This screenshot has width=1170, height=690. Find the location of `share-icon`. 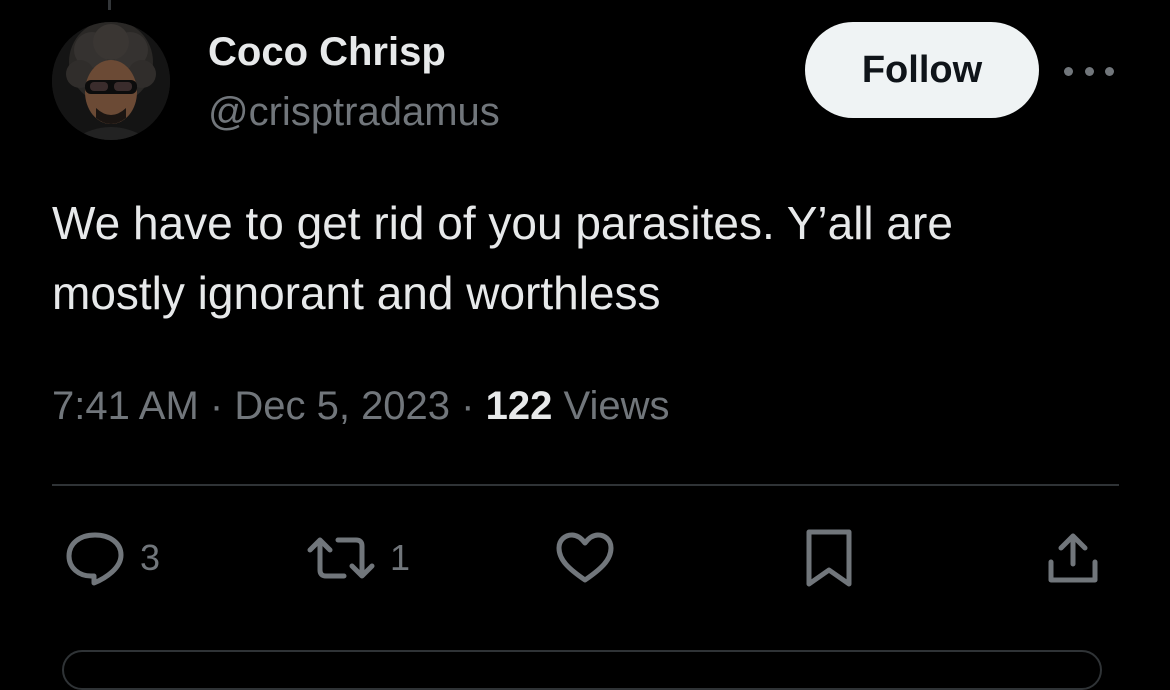

share-icon is located at coordinates (1073, 558).